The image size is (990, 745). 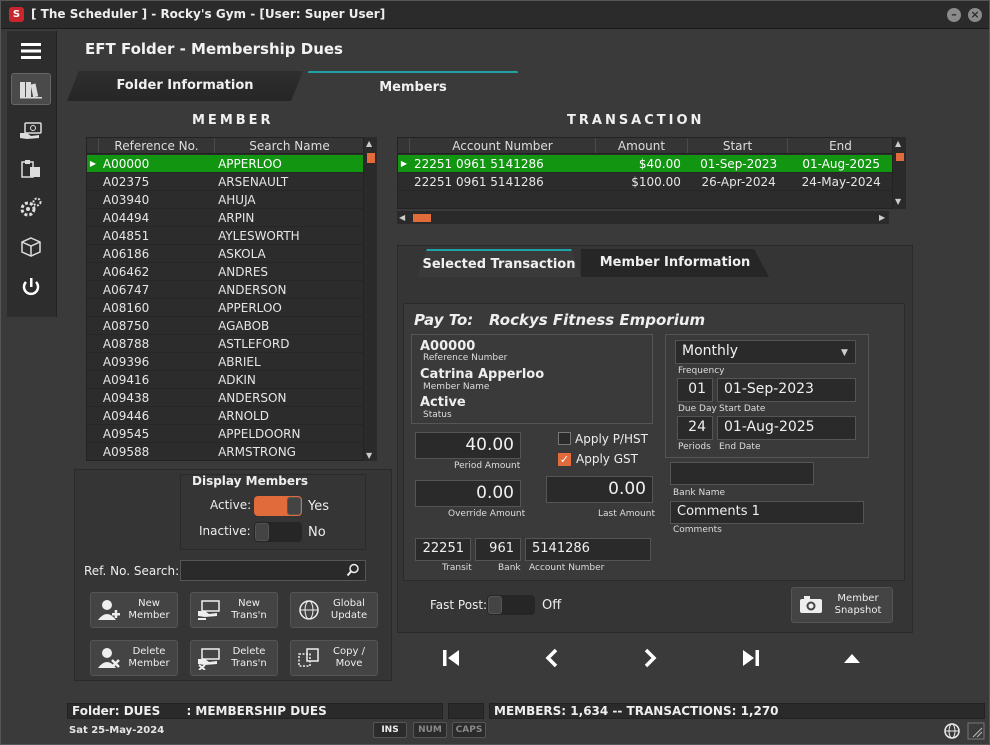 I want to click on fast-post-toggle, so click(x=511, y=605).